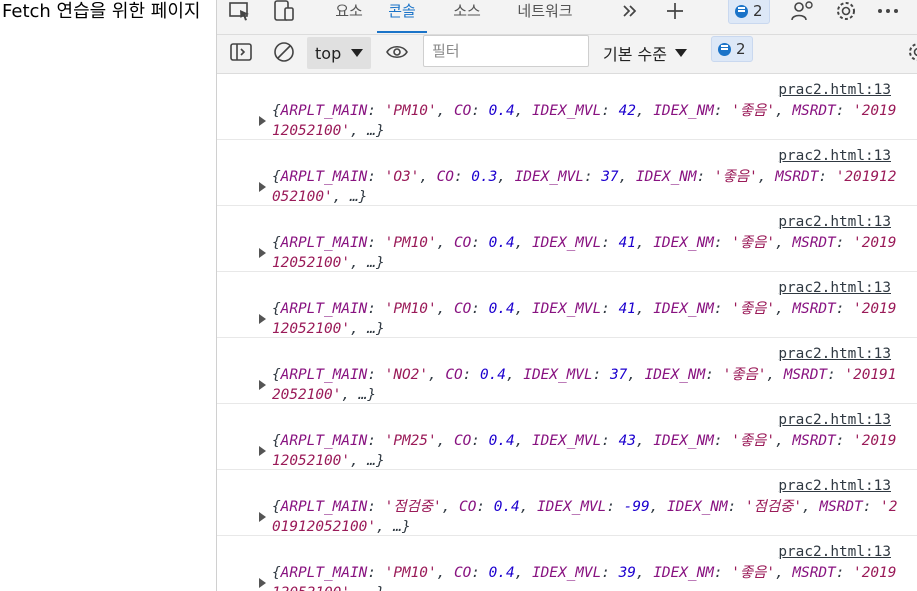 Image resolution: width=917 pixels, height=591 pixels. Describe the element at coordinates (402, 11) in the screenshot. I see `tab-label: 콘솔` at that location.